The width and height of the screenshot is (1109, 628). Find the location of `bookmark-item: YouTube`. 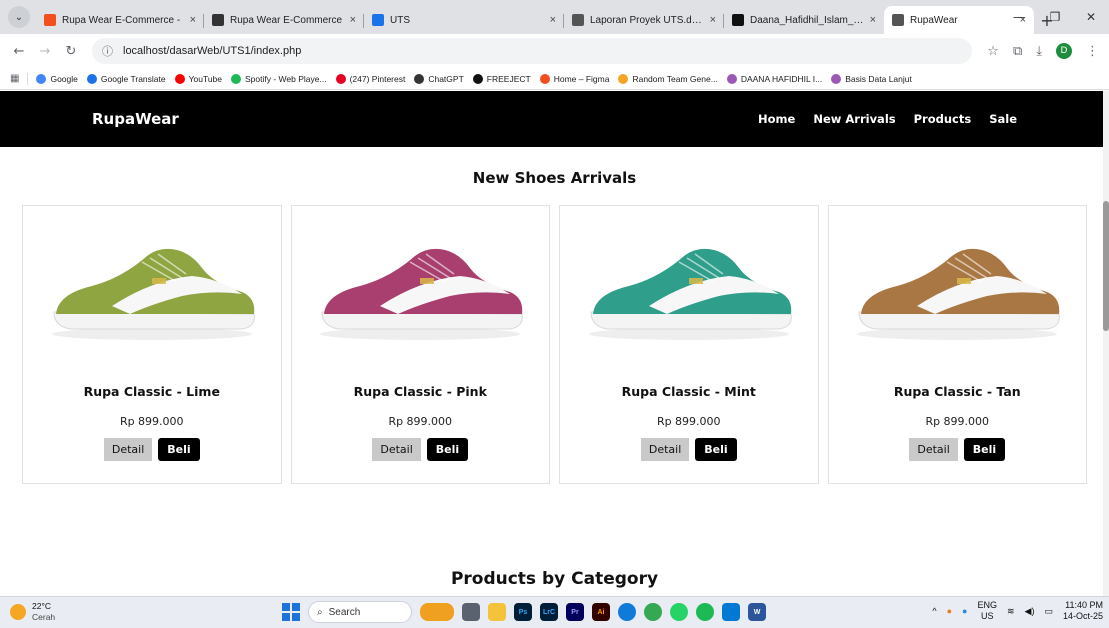

bookmark-item: YouTube is located at coordinates (198, 78).